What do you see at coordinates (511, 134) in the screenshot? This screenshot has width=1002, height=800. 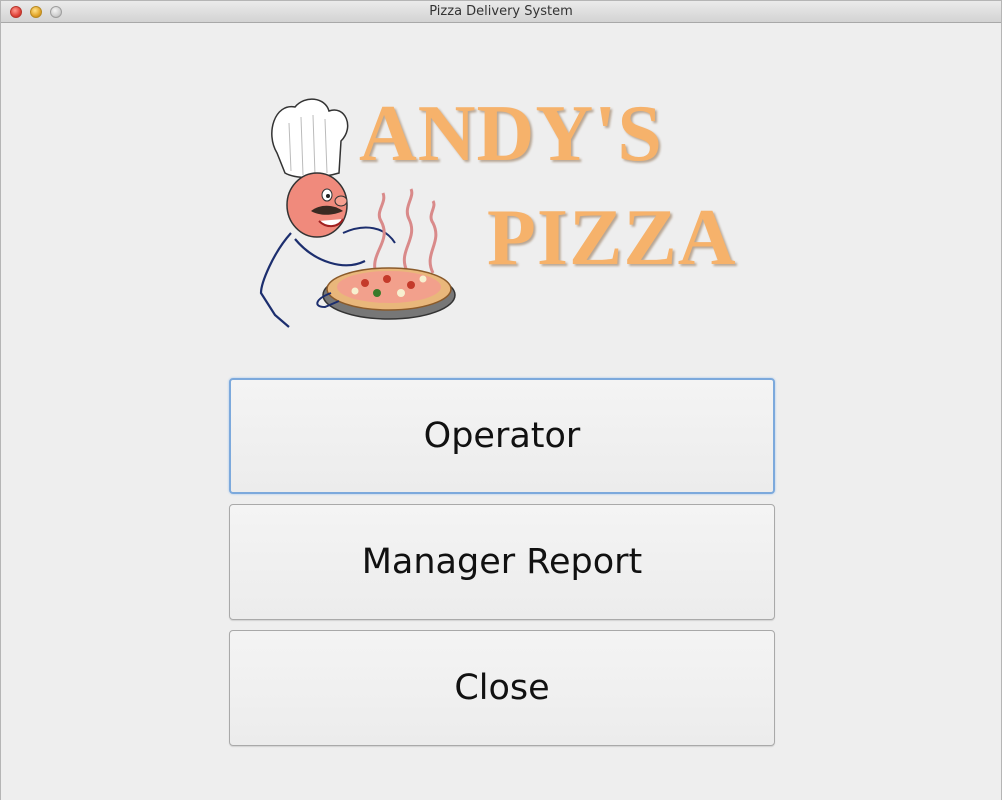 I see `logo-text-andys: ANDY'S` at bounding box center [511, 134].